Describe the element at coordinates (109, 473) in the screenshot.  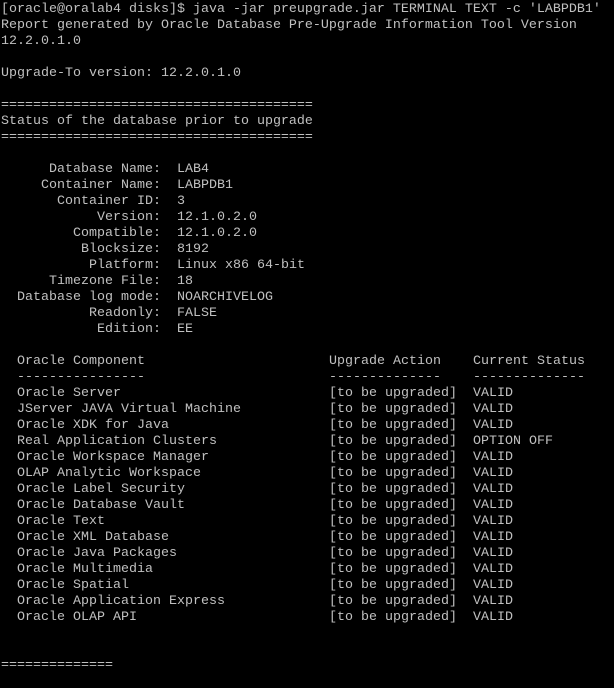
I see `component-name: OLAP Analytic Workspace` at that location.